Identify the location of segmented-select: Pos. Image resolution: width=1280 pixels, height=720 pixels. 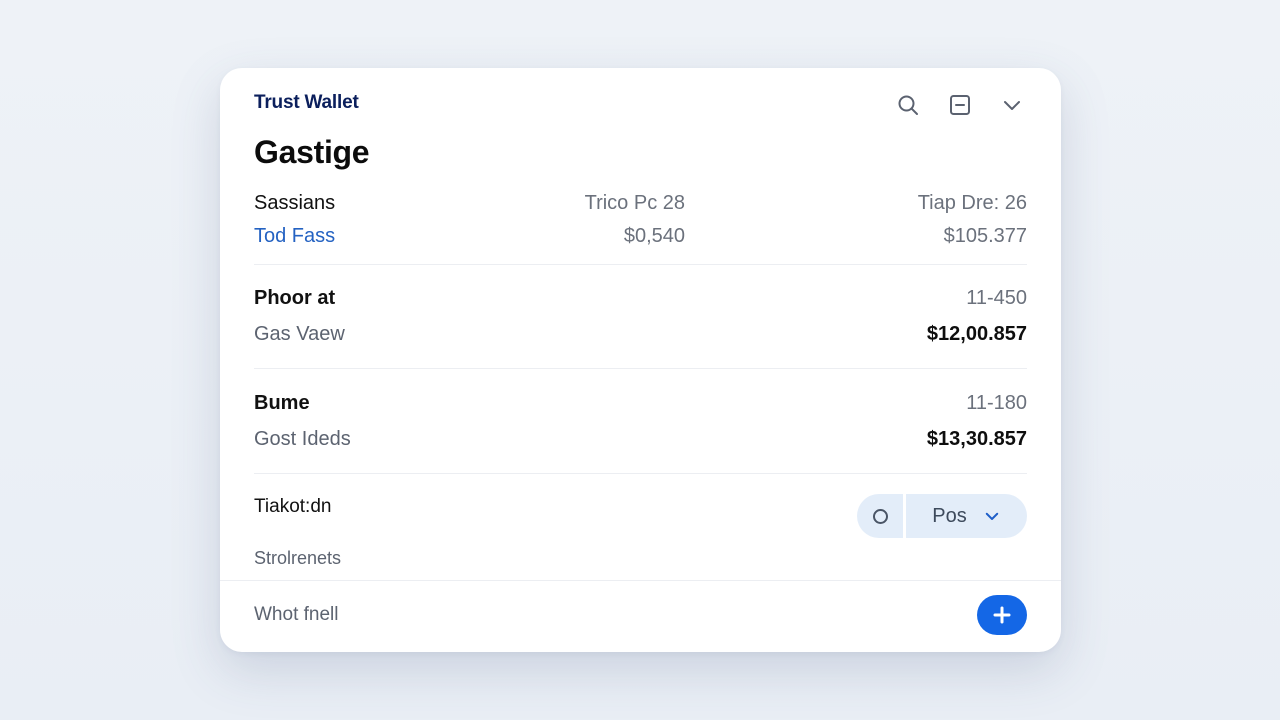
(942, 516).